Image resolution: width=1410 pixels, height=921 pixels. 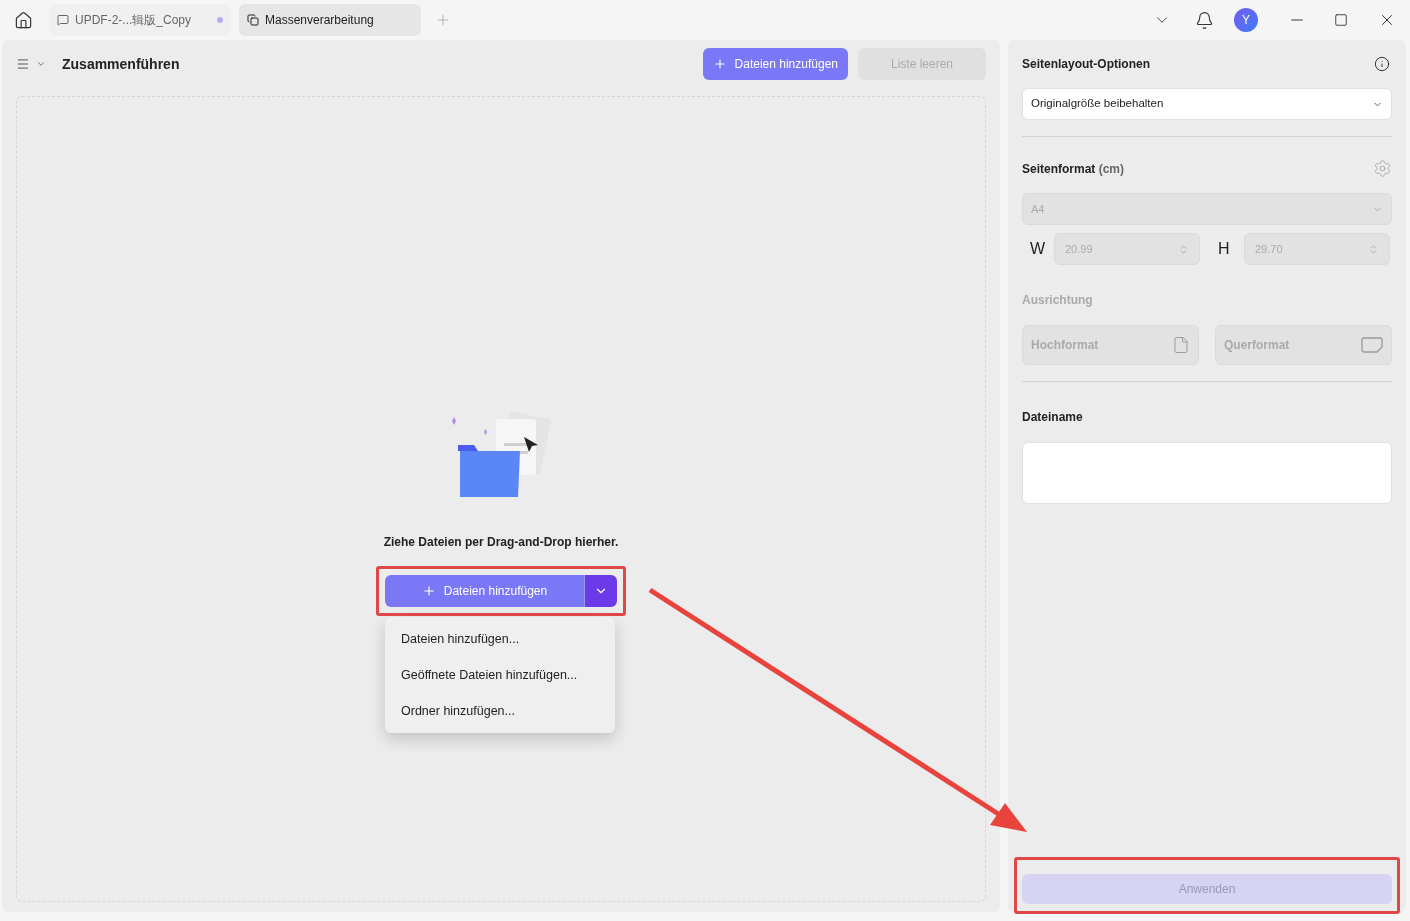 I want to click on dropdown-toggle, so click(x=601, y=591).